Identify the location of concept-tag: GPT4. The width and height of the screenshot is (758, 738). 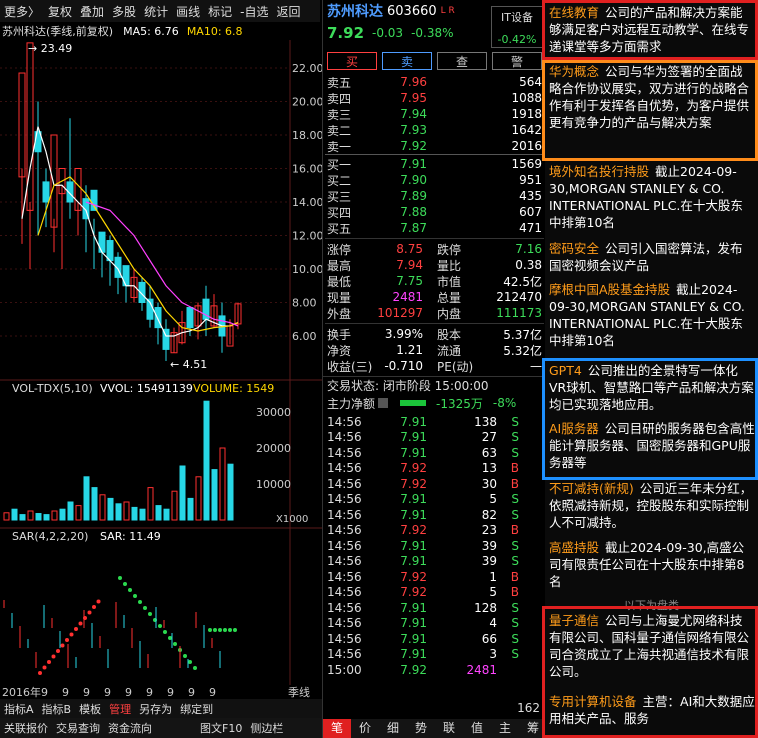
(565, 370).